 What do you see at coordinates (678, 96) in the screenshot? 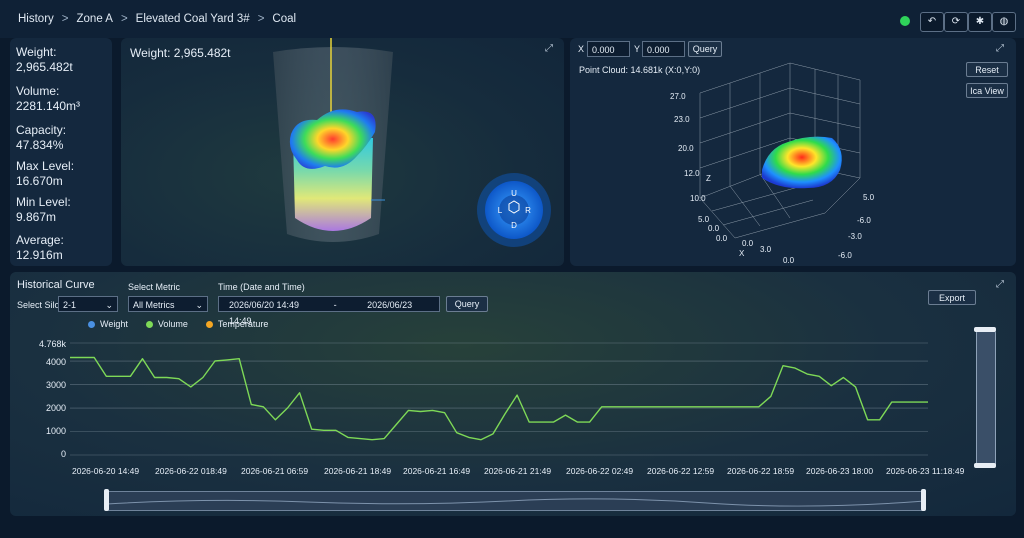
I see `z-tick: 27.0` at bounding box center [678, 96].